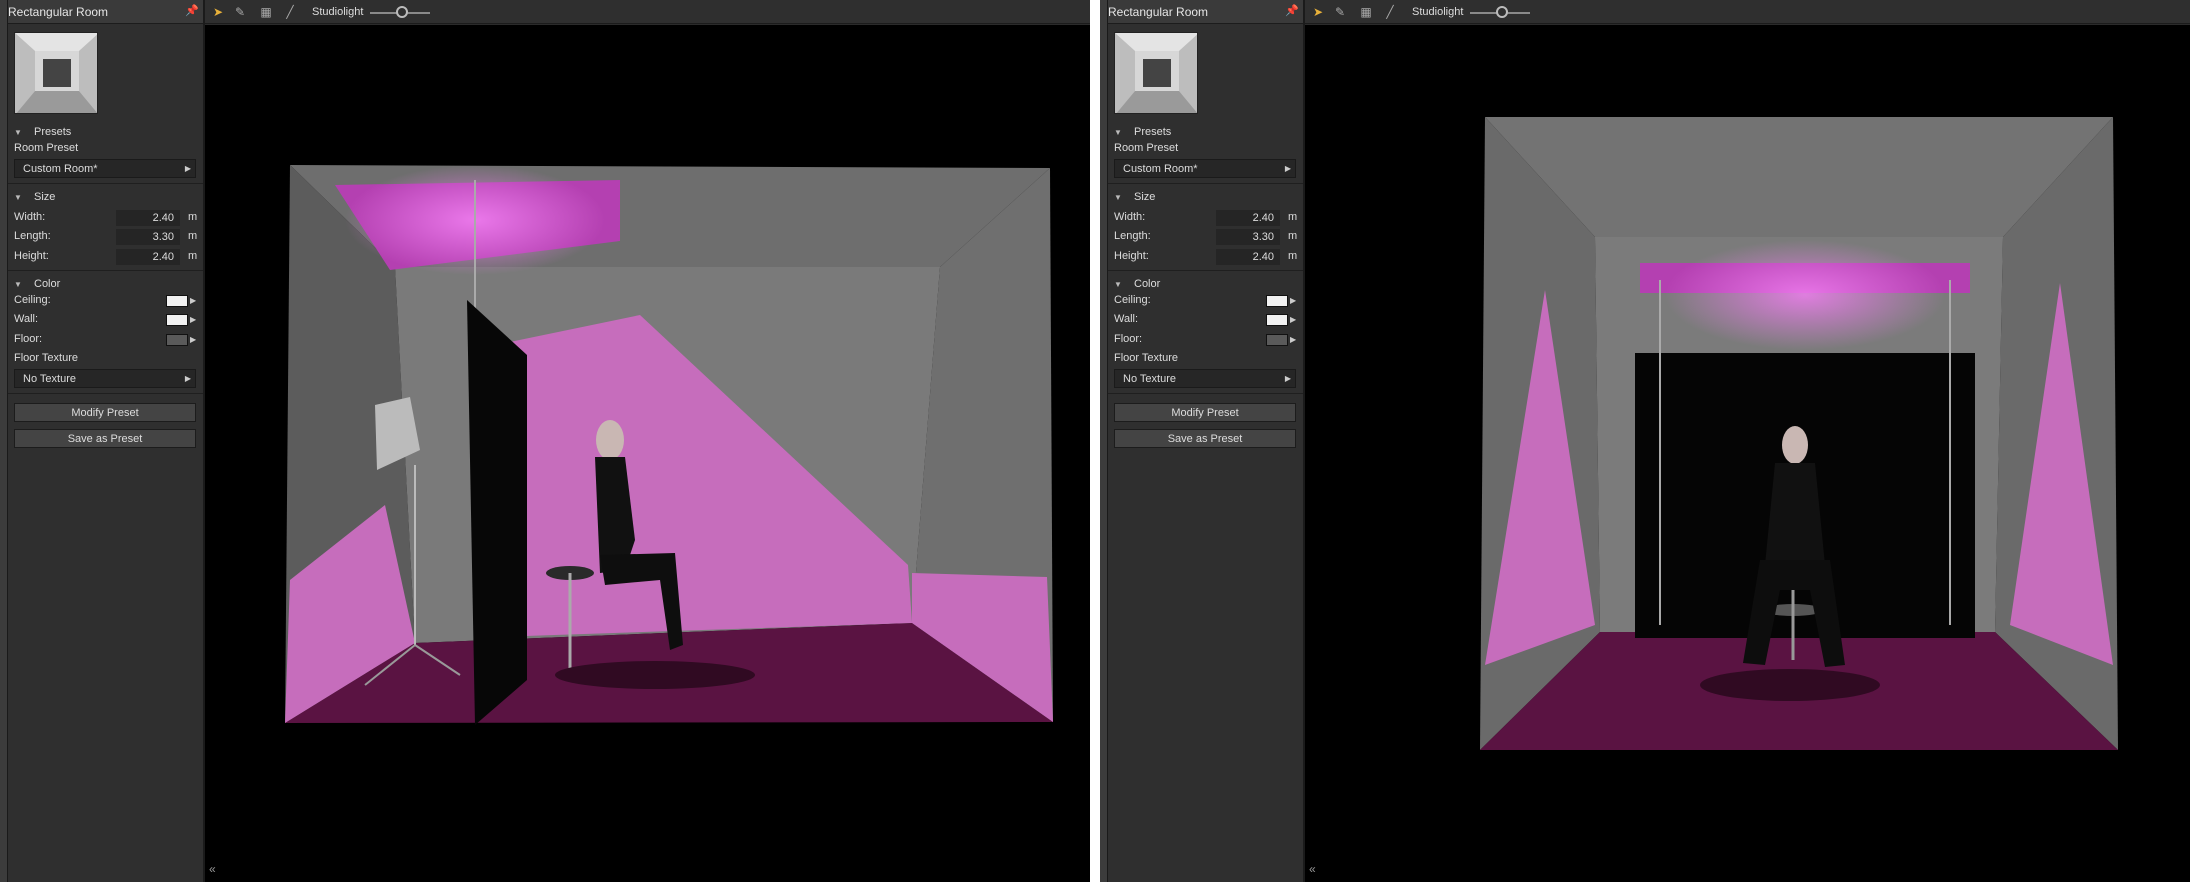 This screenshot has width=2200, height=882. I want to click on room-ceiling, so click(1799, 177).